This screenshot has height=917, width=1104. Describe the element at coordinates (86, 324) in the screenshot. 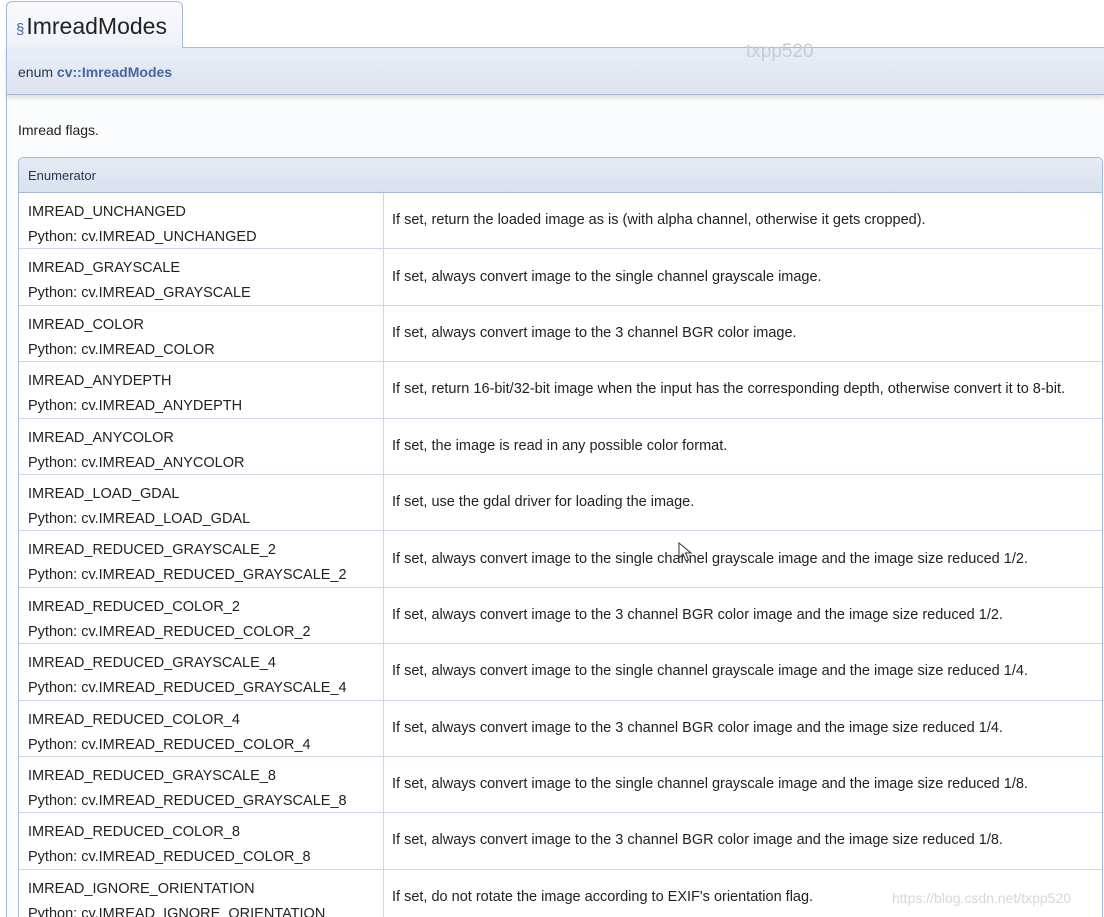

I see `enumerator-name: IMREAD_COLOR` at that location.